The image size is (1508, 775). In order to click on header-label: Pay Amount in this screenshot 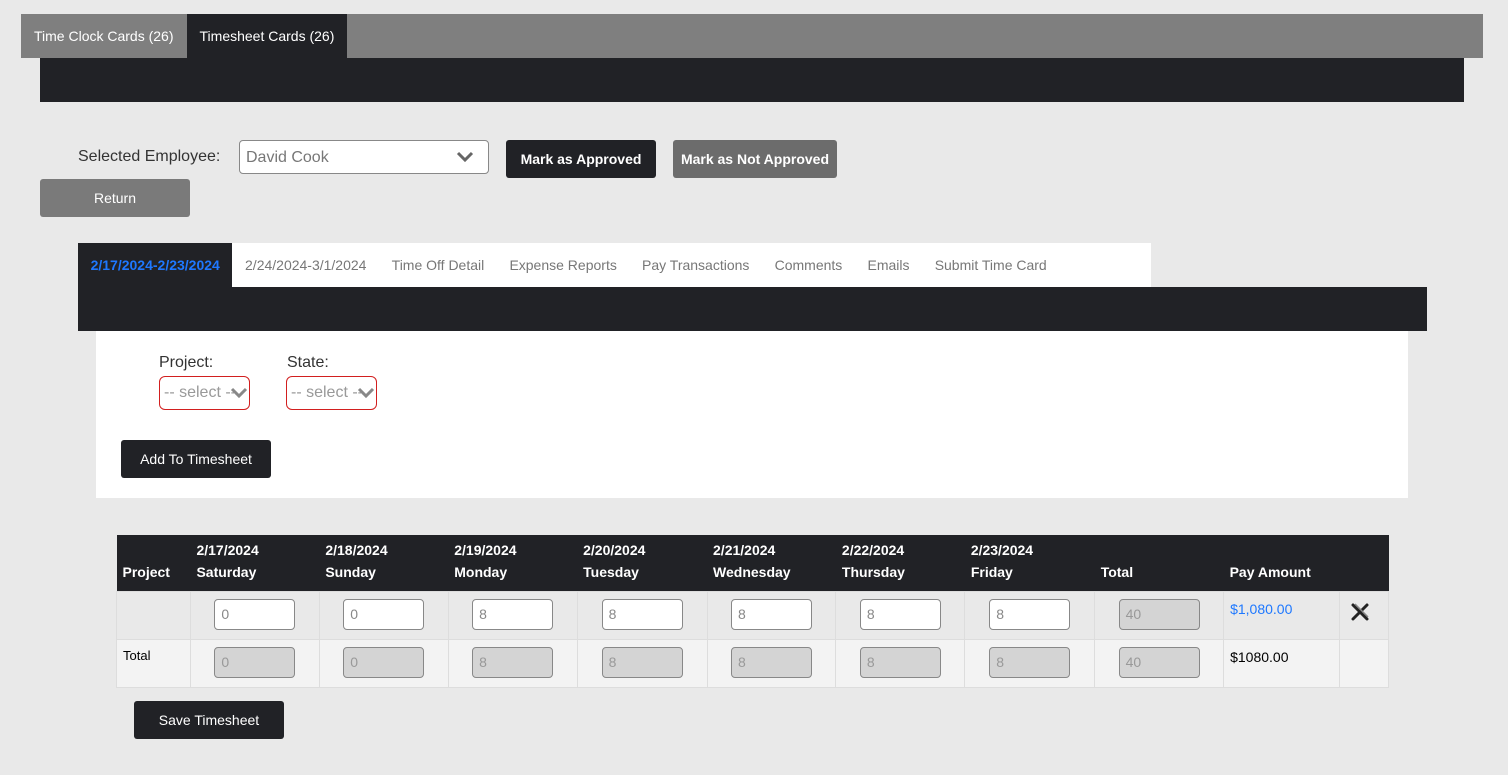, I will do `click(1270, 571)`.